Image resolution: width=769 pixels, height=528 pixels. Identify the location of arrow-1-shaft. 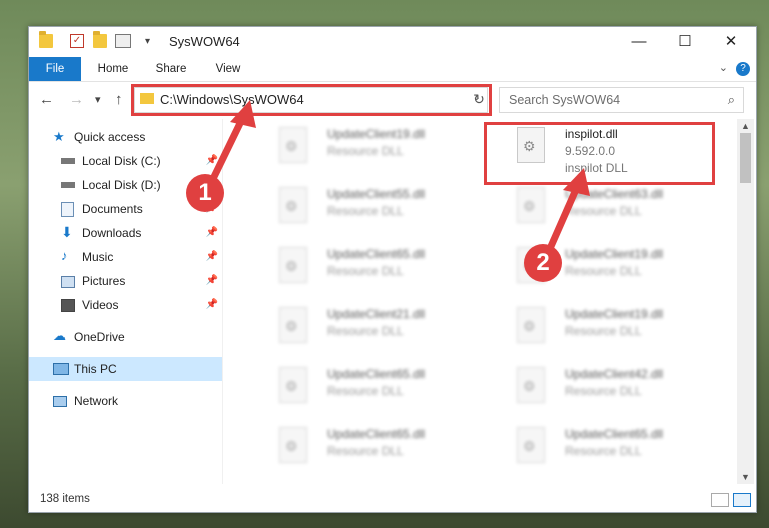
(227, 150).